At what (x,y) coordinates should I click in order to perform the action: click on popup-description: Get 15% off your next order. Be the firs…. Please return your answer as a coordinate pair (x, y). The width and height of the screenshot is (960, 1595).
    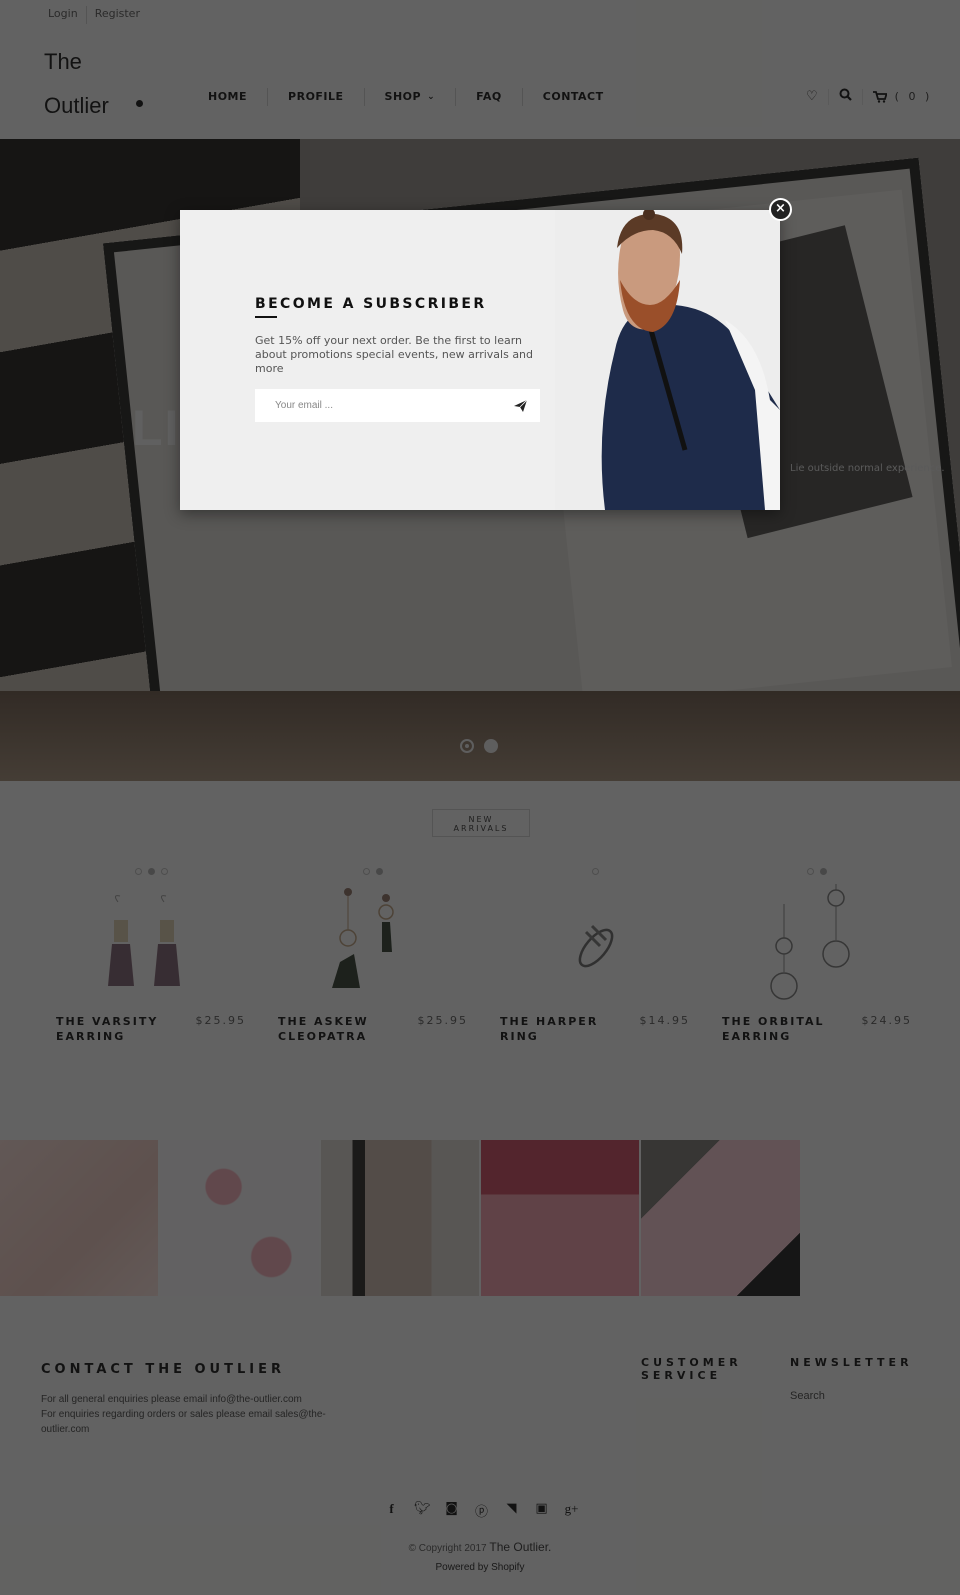
    Looking at the image, I should click on (394, 354).